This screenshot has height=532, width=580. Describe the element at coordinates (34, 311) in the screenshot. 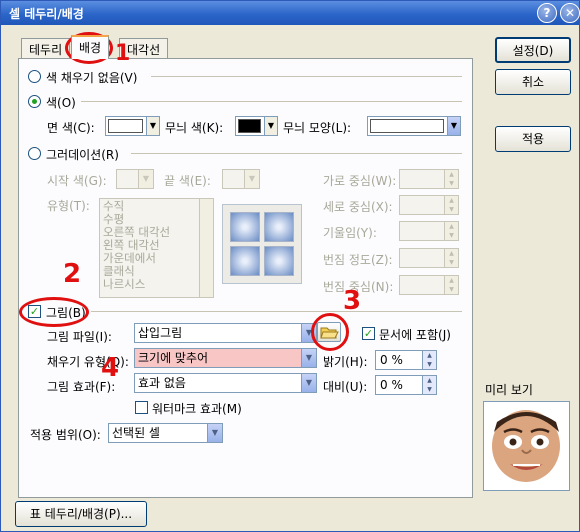

I see `picture-checkbox: ✓` at that location.